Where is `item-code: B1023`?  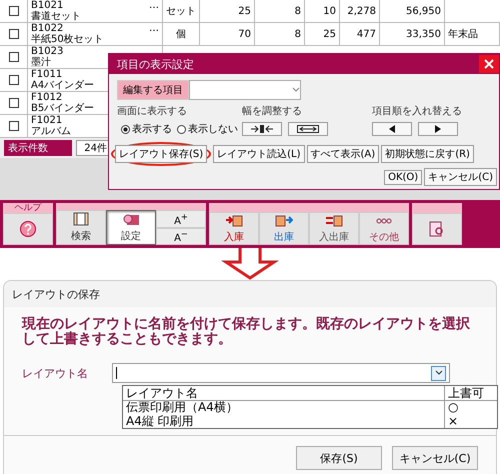
item-code: B1023 is located at coordinates (47, 51).